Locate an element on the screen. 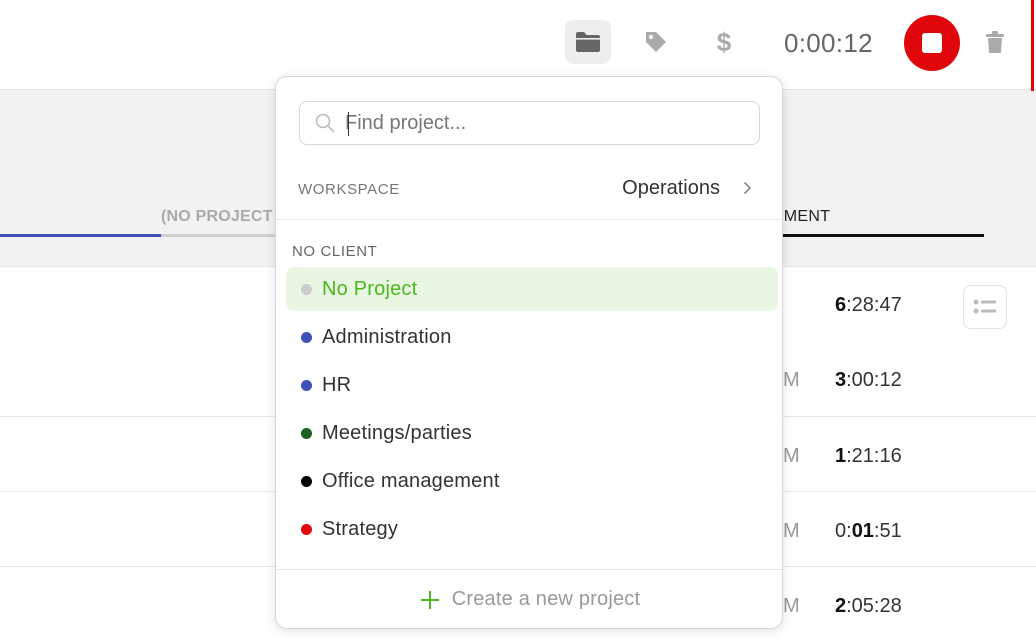 The height and width of the screenshot is (644, 1036). search-icon is located at coordinates (325, 123).